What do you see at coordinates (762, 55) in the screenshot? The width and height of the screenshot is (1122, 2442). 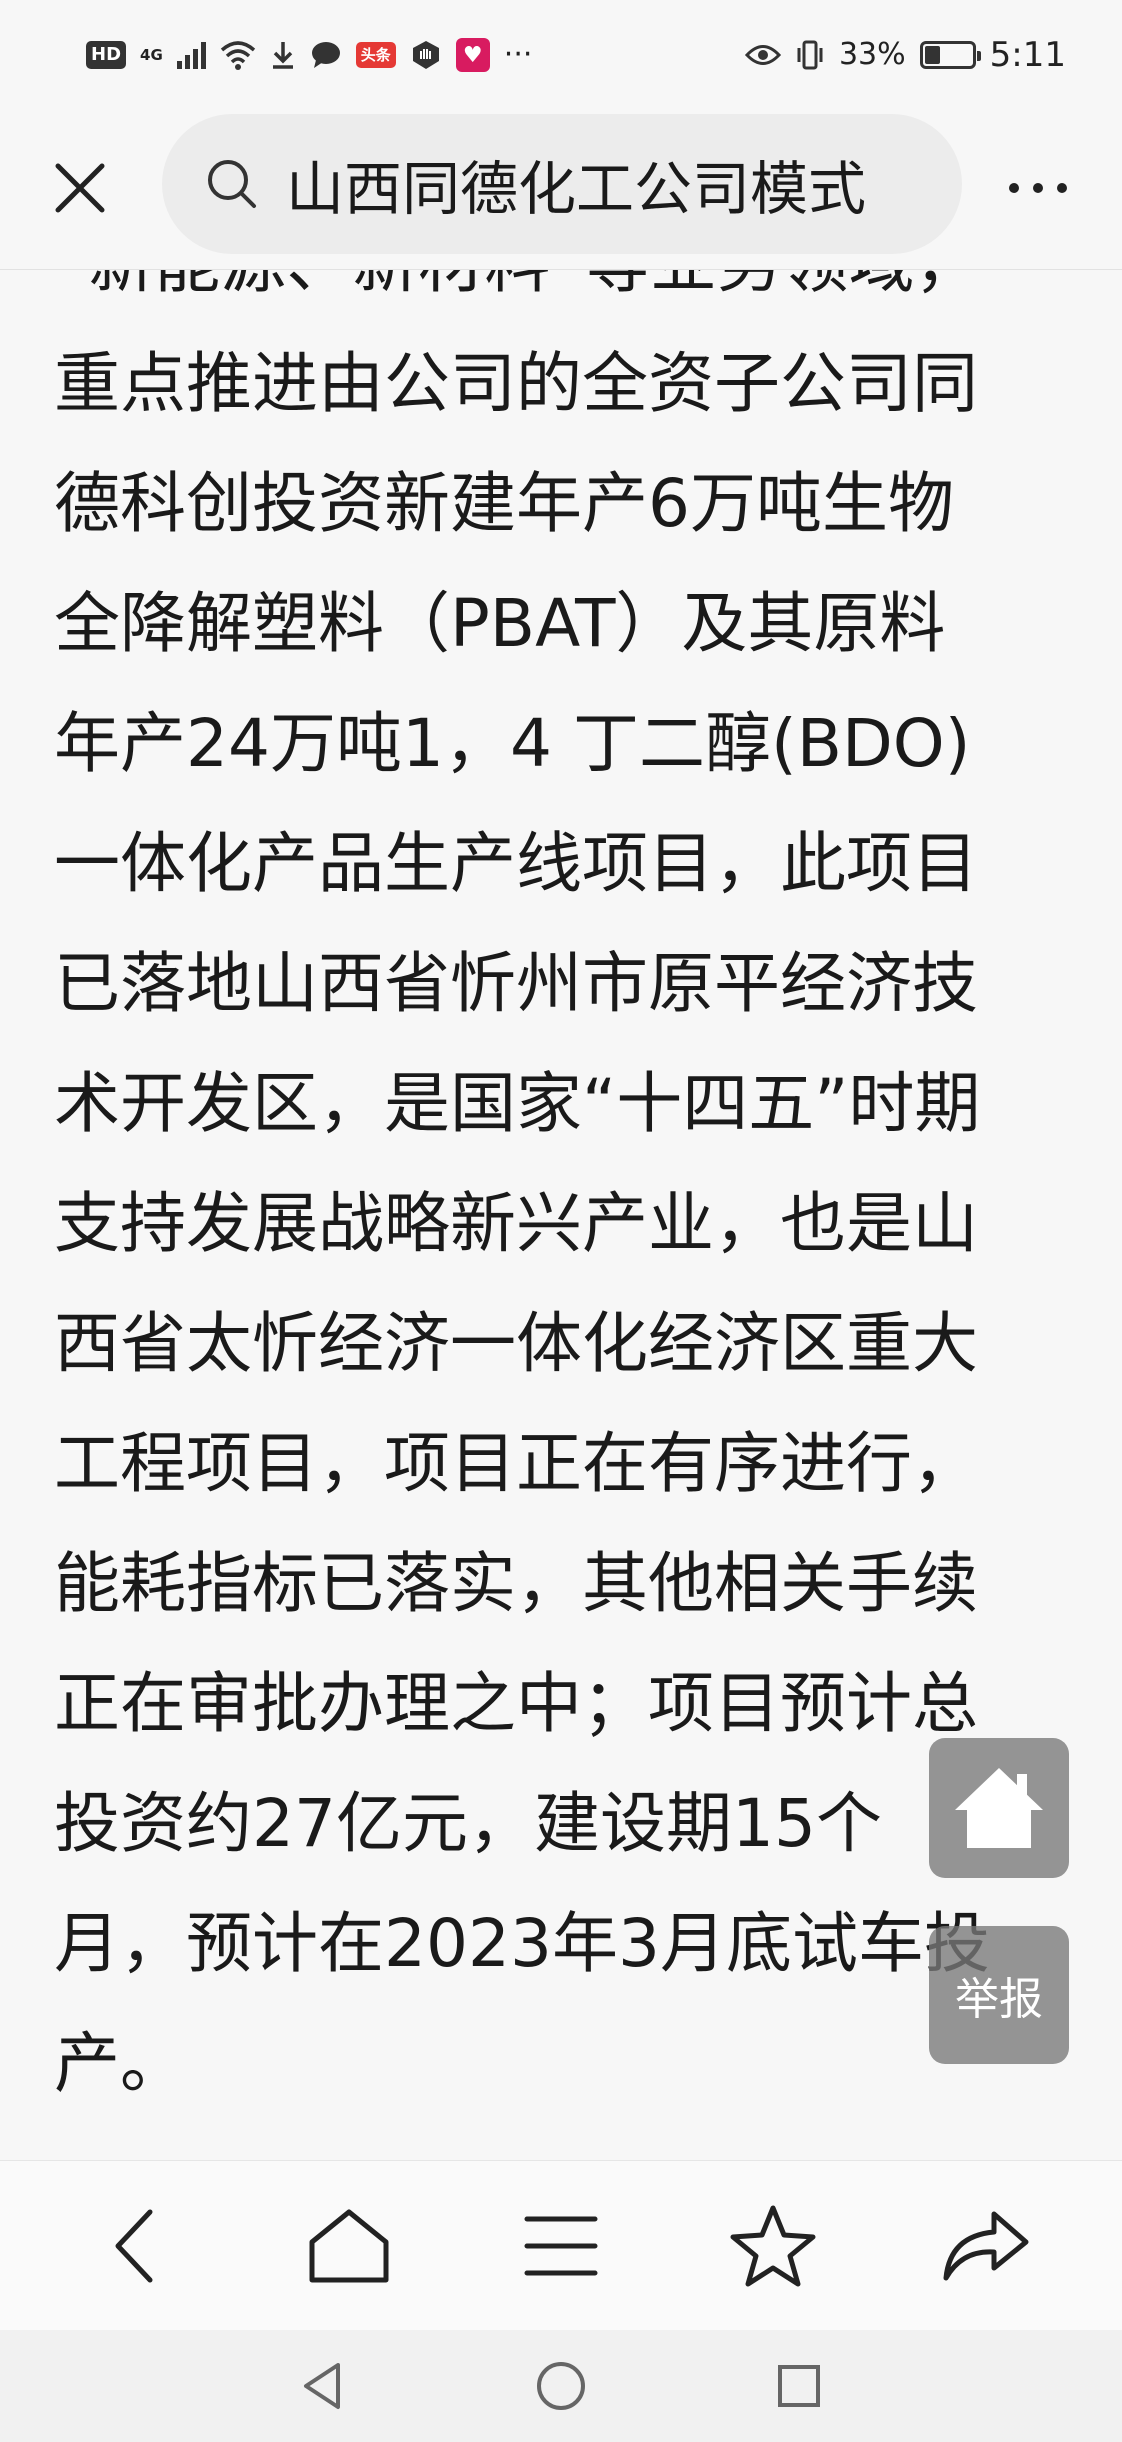 I see `eye-icon` at bounding box center [762, 55].